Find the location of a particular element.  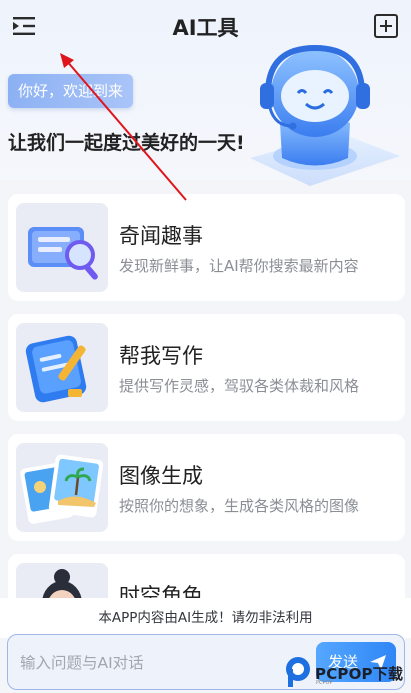

robot-mascot-icon is located at coordinates (325, 115).